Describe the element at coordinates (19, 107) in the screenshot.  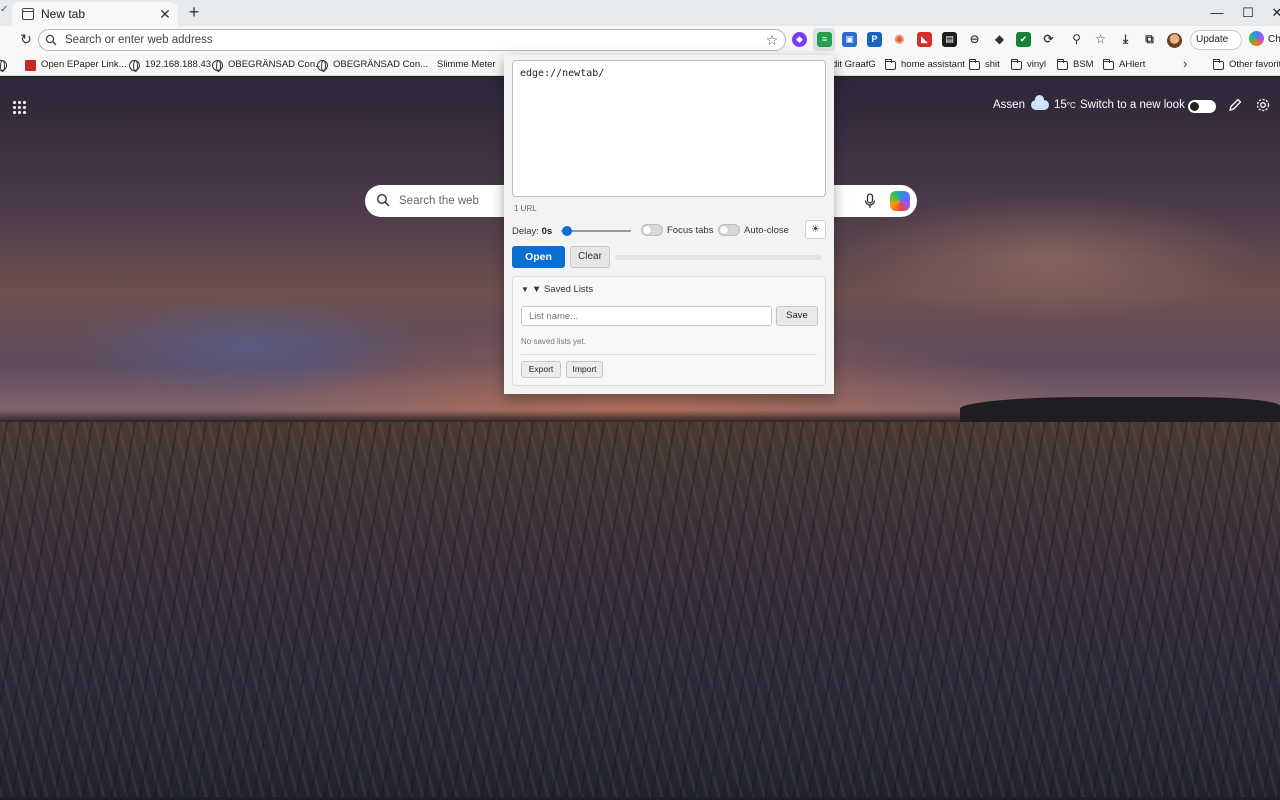
I see `app-launcher-icon` at that location.